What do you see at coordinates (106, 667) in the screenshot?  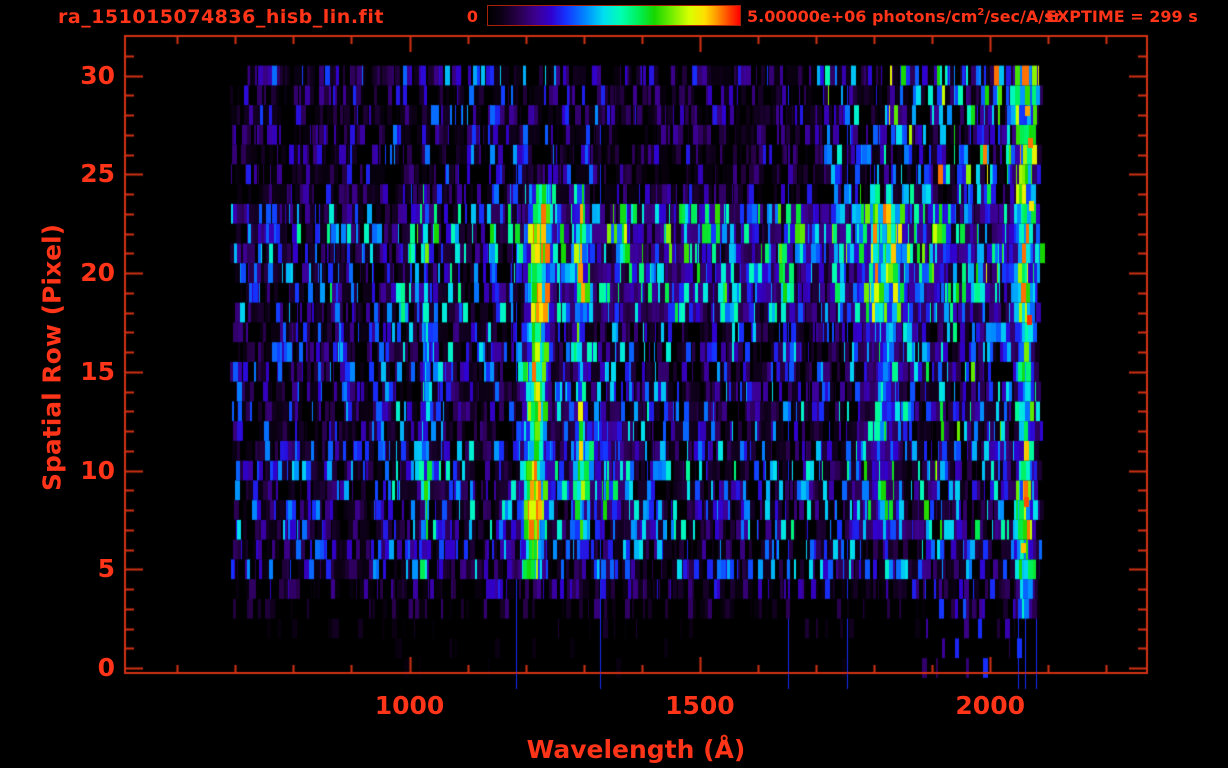 I see `y-tick-label: 0` at bounding box center [106, 667].